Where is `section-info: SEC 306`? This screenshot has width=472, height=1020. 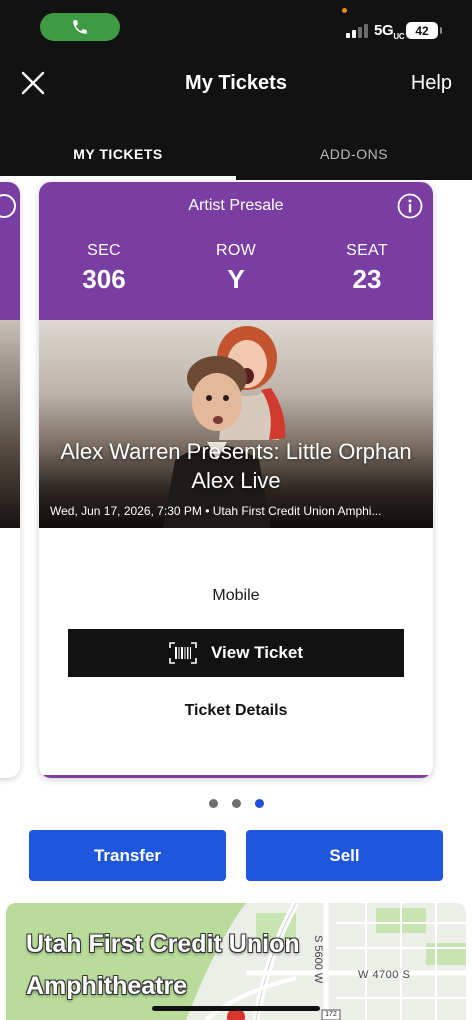
section-info: SEC 306 is located at coordinates (104, 268).